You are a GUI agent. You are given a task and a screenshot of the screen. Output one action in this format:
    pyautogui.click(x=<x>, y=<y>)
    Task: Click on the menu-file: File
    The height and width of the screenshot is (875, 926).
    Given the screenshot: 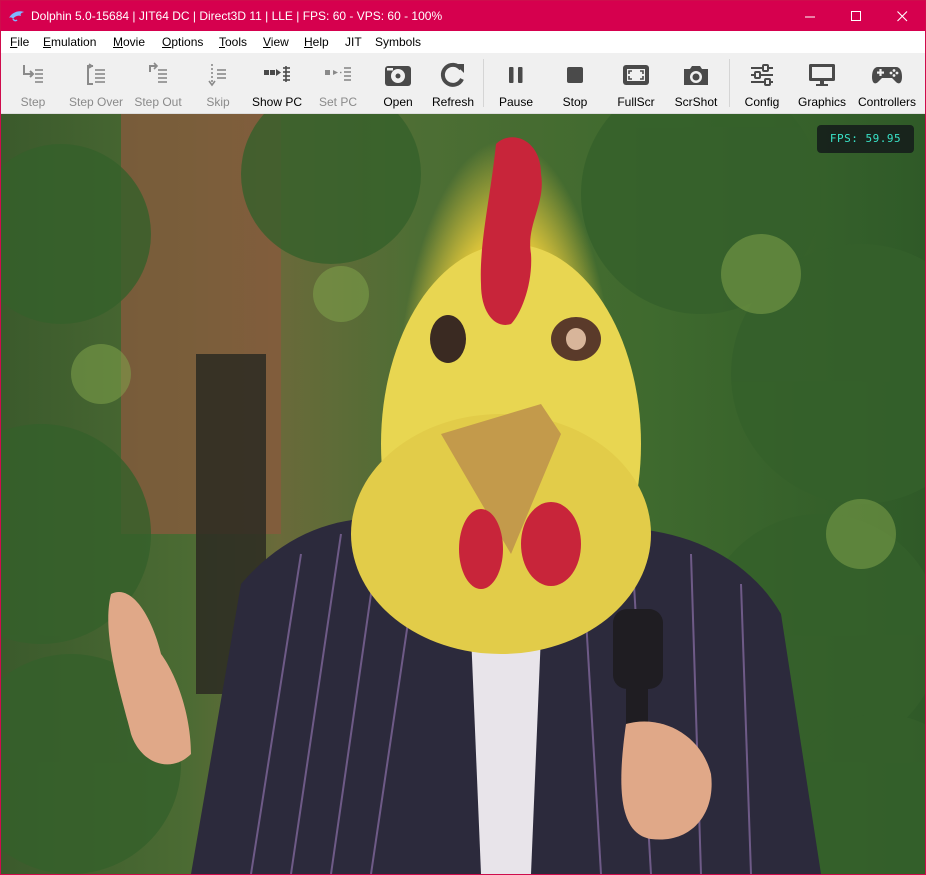 What is the action you would take?
    pyautogui.click(x=19, y=42)
    